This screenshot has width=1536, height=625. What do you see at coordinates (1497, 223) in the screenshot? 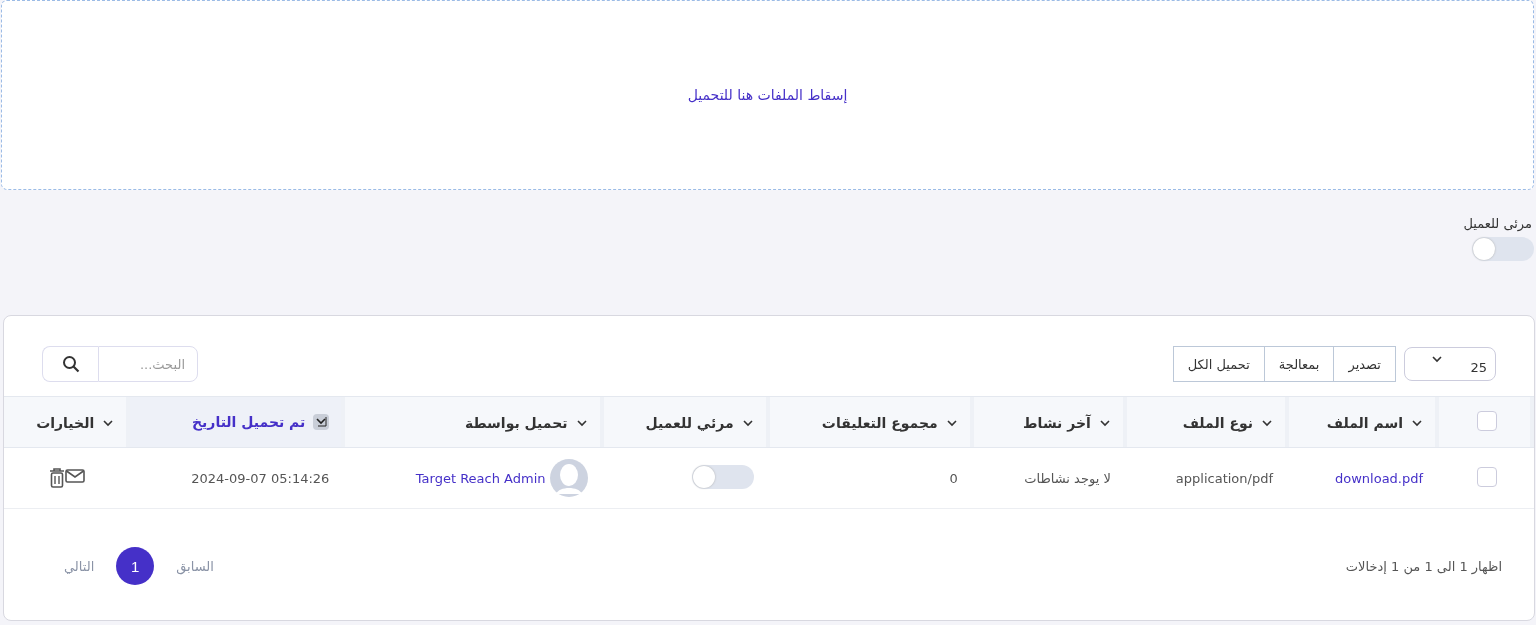
I see `toggle-label: مرئى للعميل` at bounding box center [1497, 223].